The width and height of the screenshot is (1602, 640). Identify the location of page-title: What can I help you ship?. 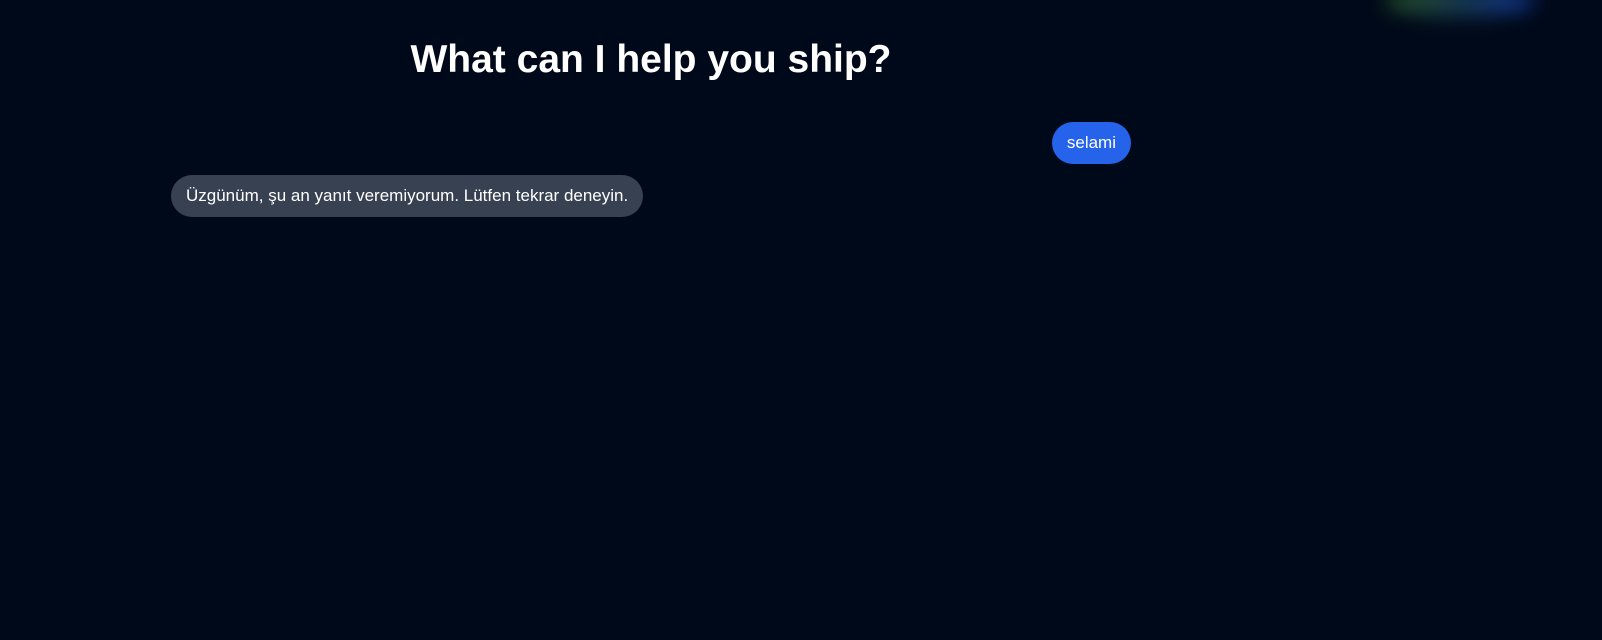
(651, 59).